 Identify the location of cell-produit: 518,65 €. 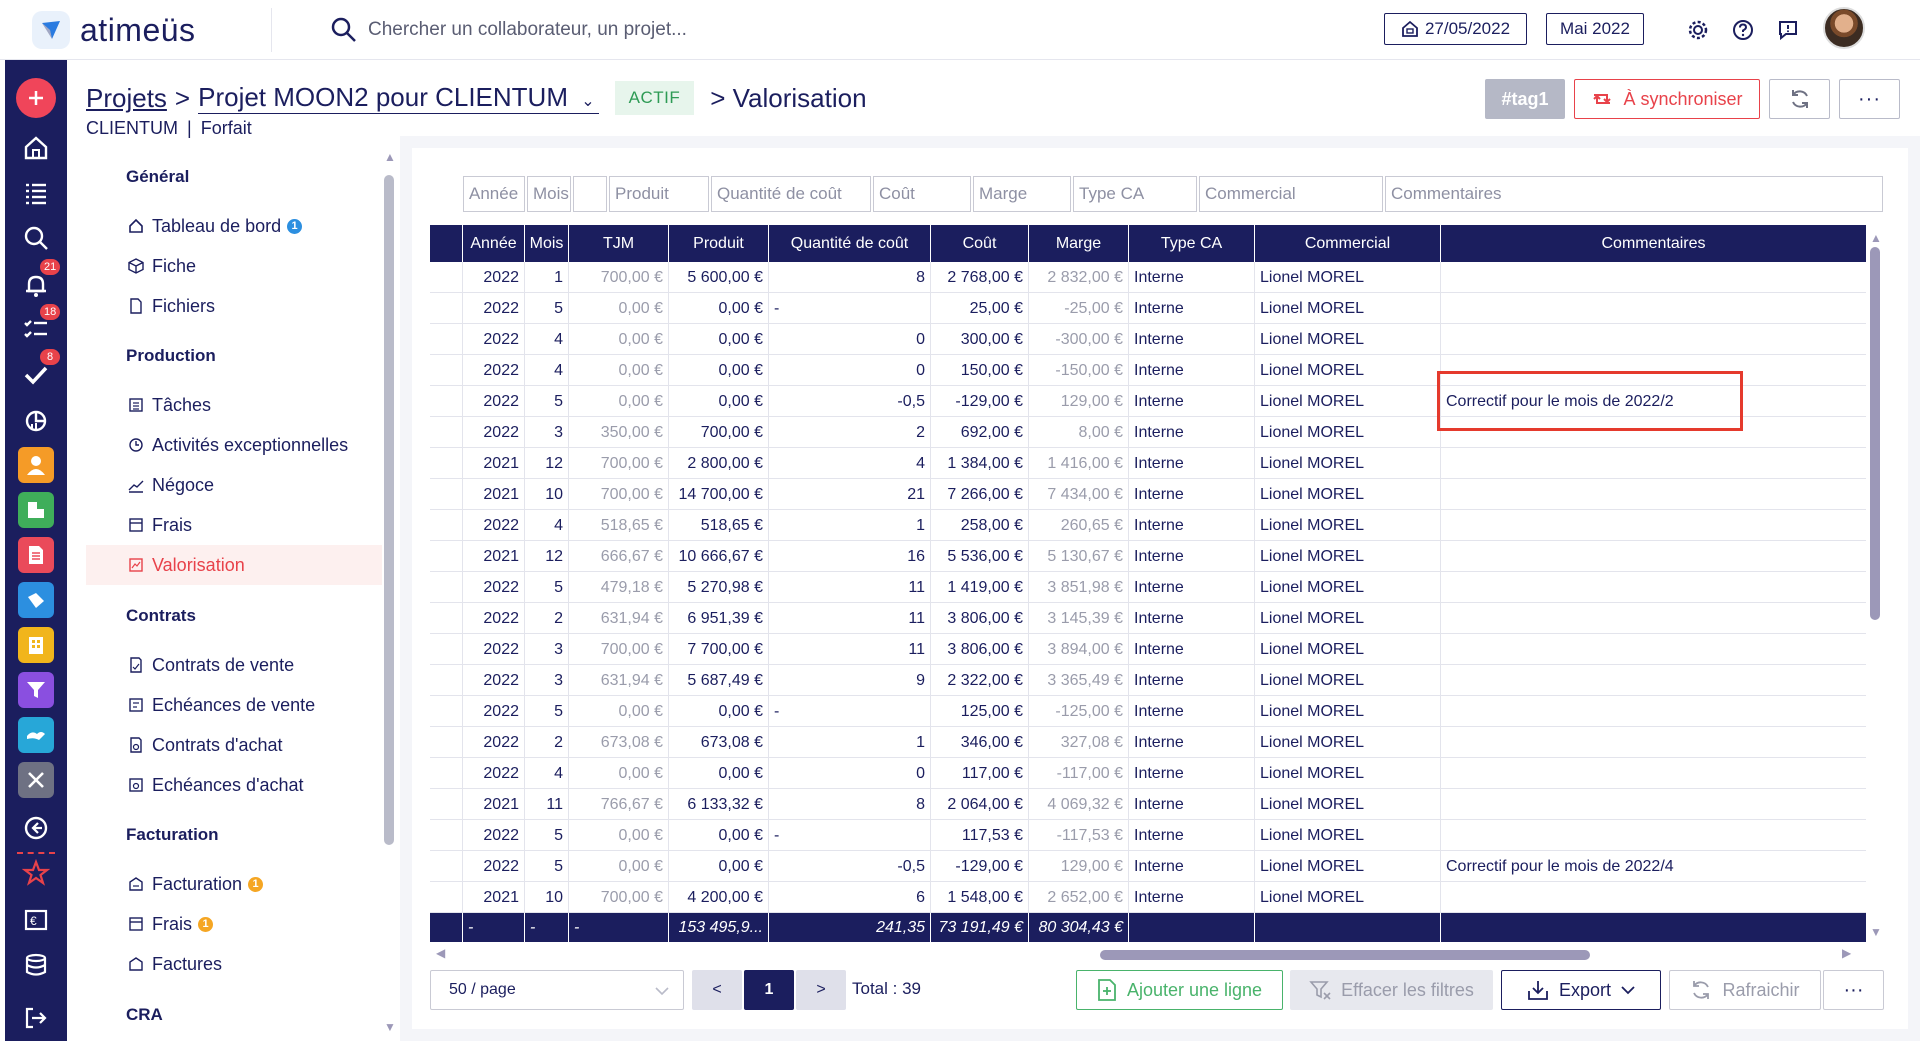
(719, 525).